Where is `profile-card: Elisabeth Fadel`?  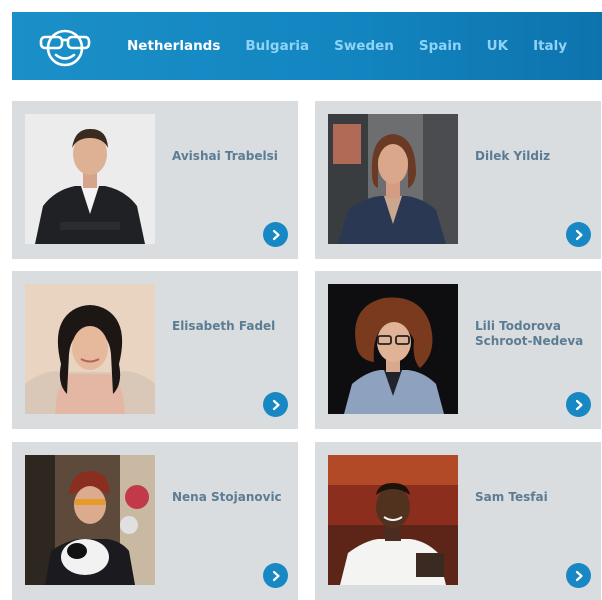 profile-card: Elisabeth Fadel is located at coordinates (155, 350).